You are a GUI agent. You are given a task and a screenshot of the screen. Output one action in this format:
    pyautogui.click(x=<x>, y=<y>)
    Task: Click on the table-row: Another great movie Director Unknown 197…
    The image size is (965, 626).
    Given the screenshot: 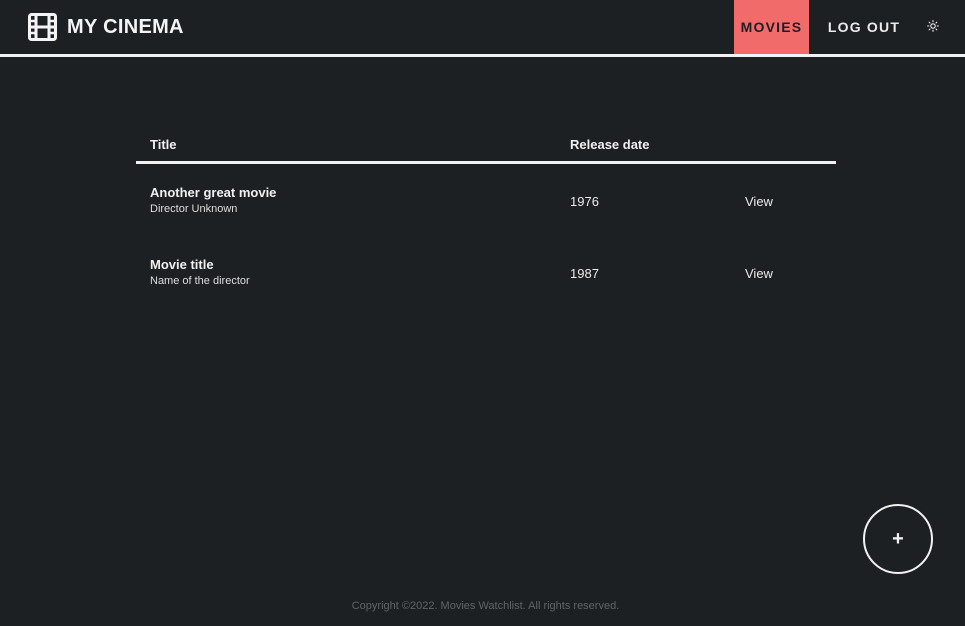 What is the action you would take?
    pyautogui.click(x=486, y=200)
    